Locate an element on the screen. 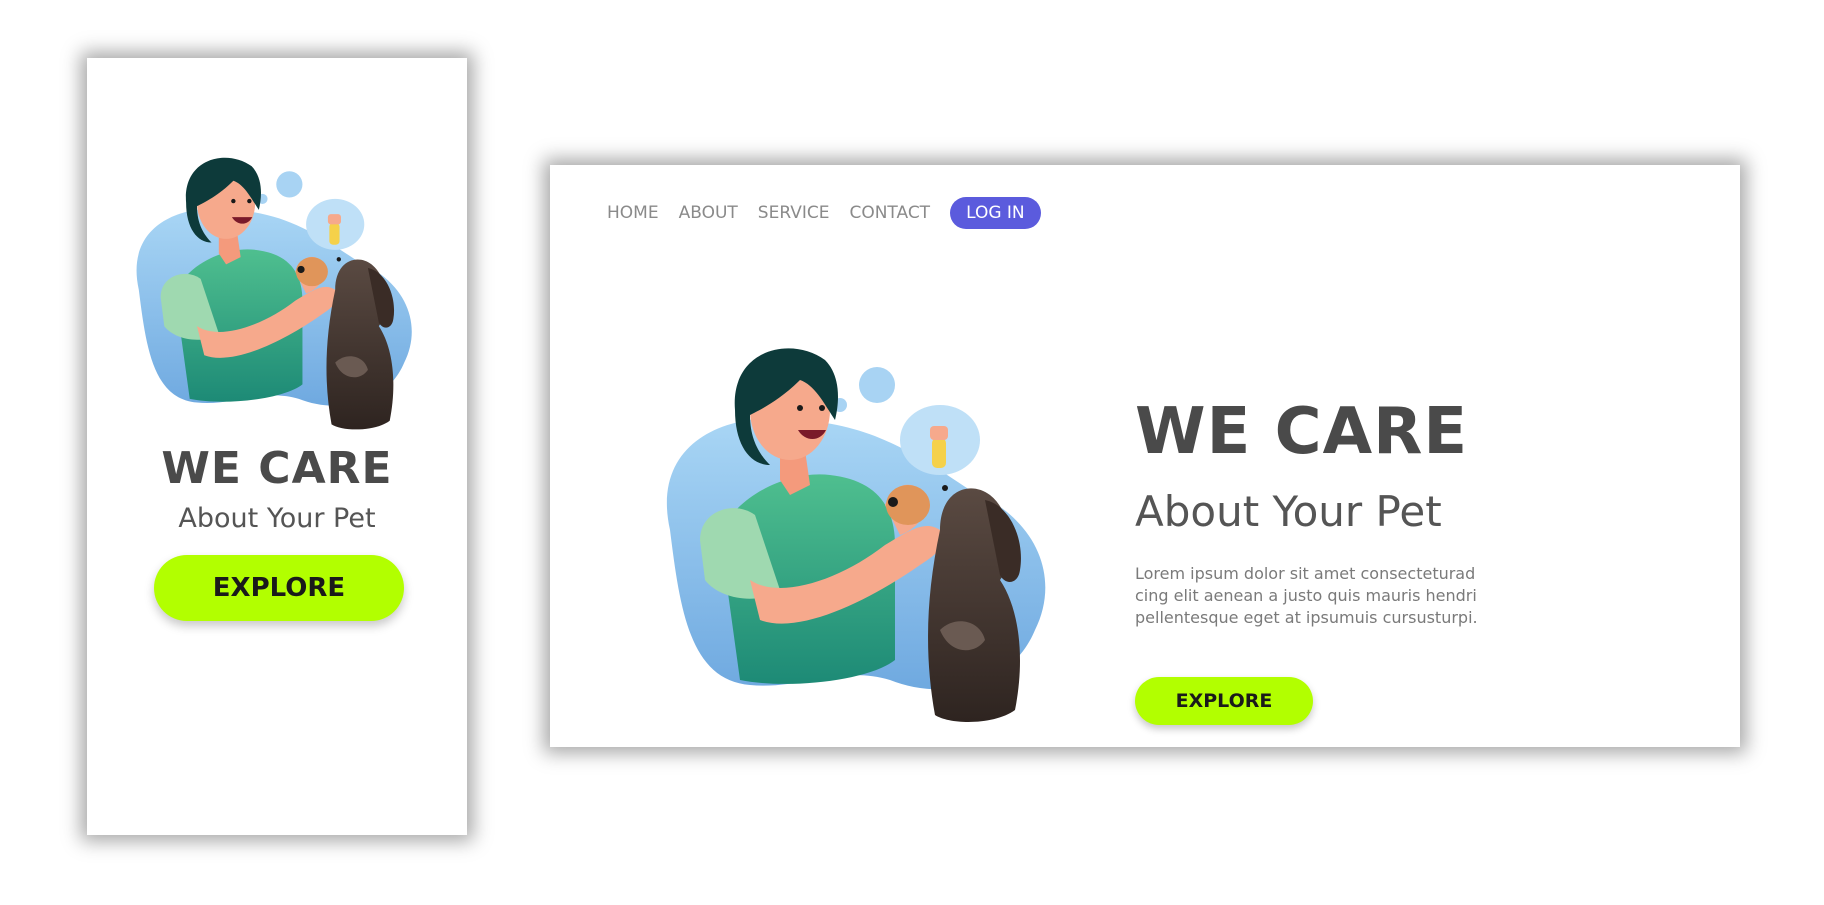  nav-about: ABOUT is located at coordinates (708, 213).